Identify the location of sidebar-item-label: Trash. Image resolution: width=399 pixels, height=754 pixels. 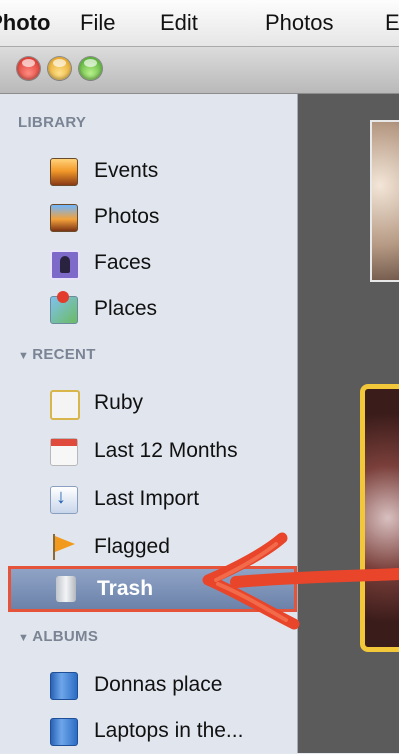
(125, 588).